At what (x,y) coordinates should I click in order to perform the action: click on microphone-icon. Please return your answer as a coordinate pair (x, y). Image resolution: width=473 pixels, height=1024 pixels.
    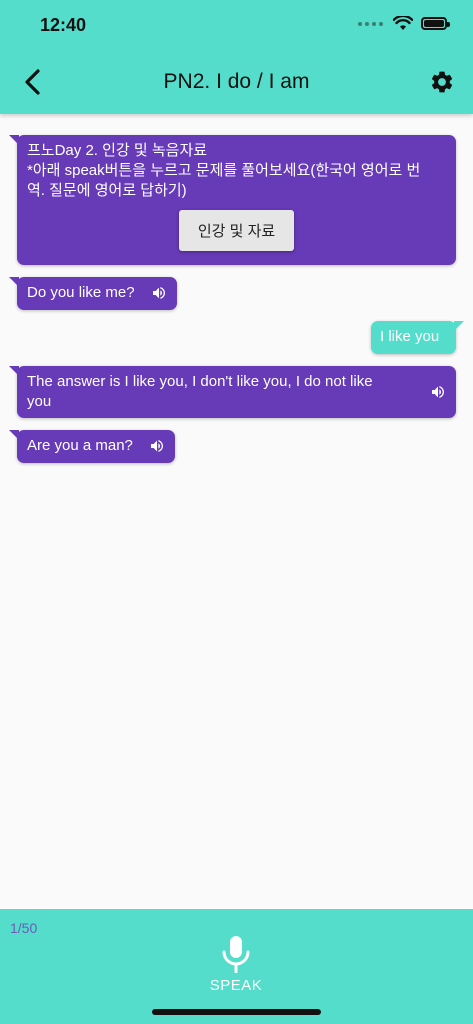
    Looking at the image, I should click on (236, 954).